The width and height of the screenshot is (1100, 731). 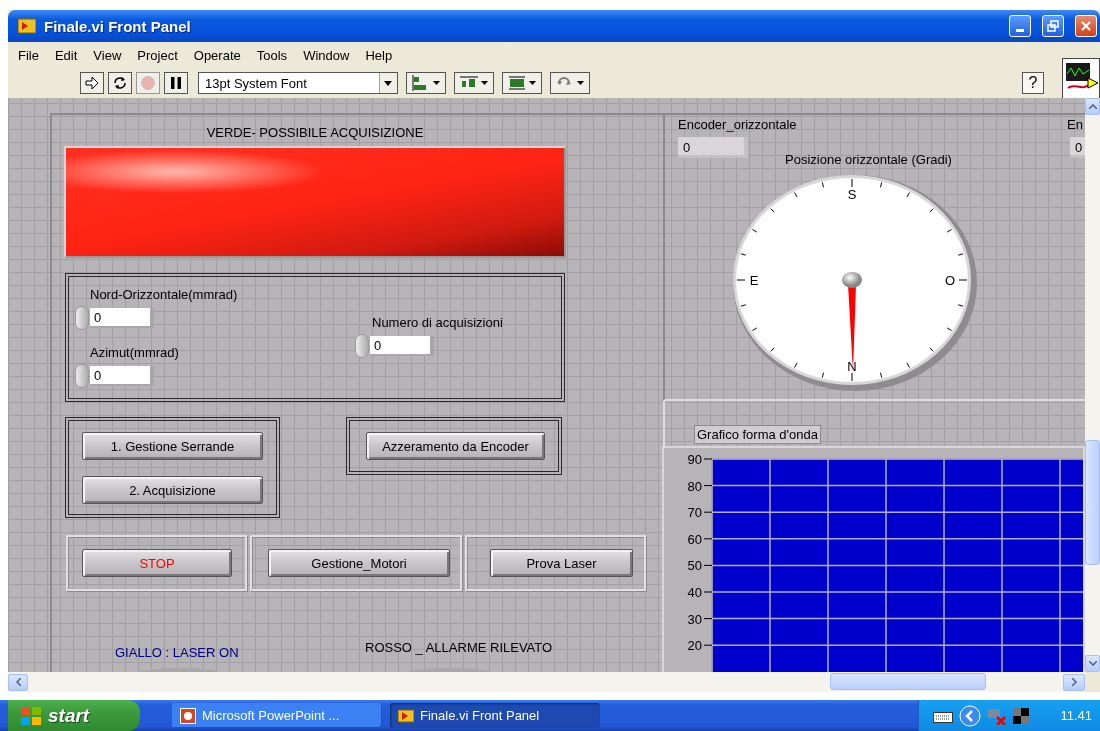 What do you see at coordinates (694, 539) in the screenshot?
I see `axis-label: 60` at bounding box center [694, 539].